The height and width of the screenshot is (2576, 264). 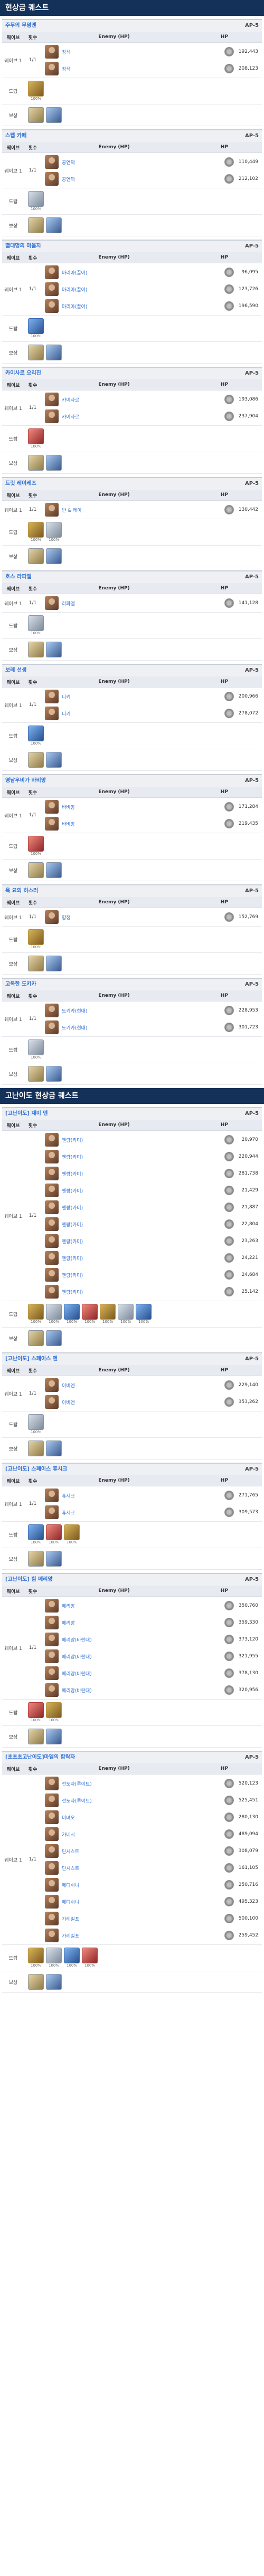 I want to click on enemy-entry: 공연팩, so click(x=114, y=162).